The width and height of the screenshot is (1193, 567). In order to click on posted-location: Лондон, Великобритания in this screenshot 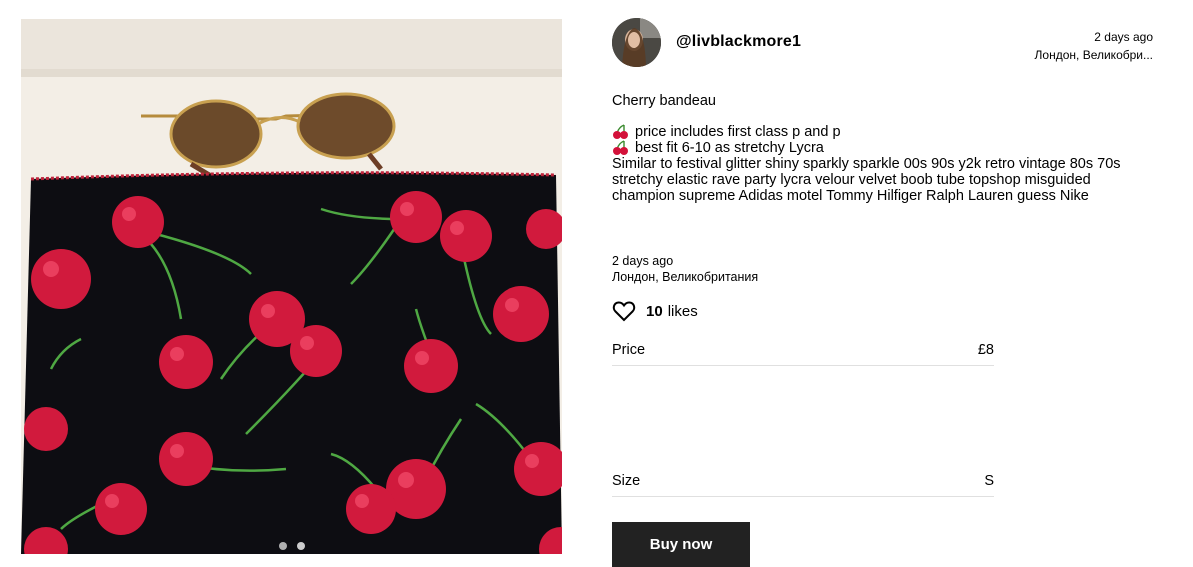, I will do `click(685, 276)`.